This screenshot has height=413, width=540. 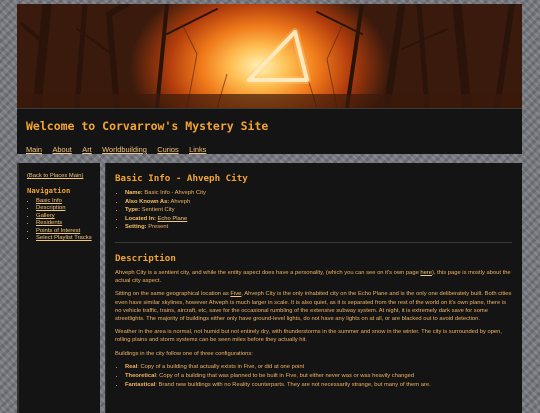 I want to click on info-value: Basic Info - Ahveph City, so click(x=175, y=193).